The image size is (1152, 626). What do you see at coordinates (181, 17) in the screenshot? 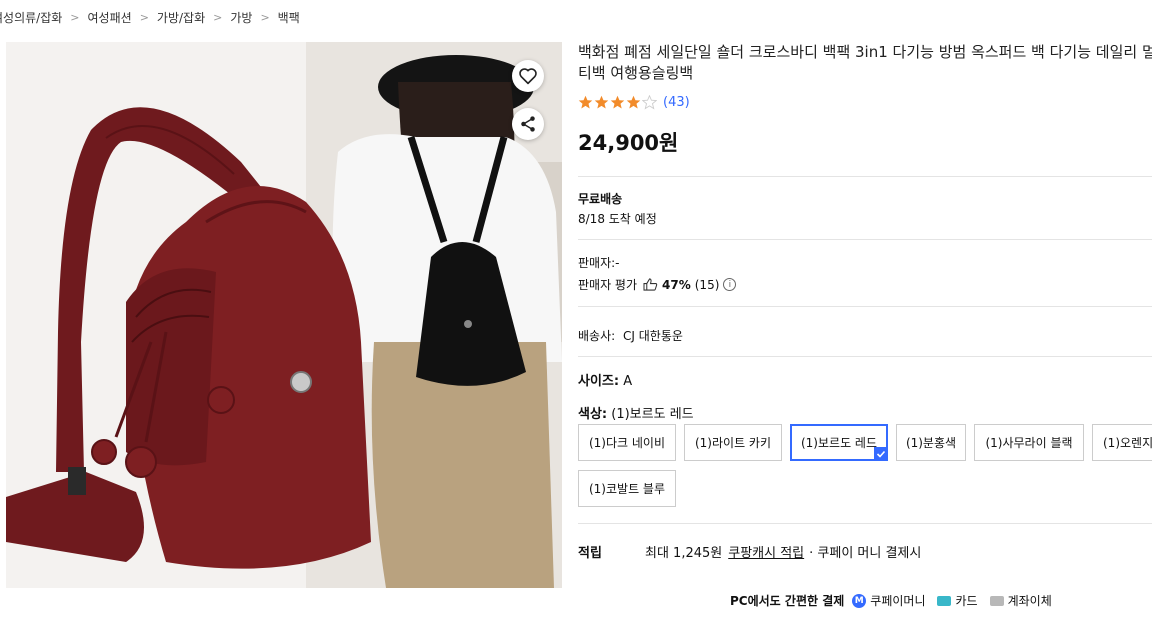
I see `breadcrumb-item: 가방/잡화` at bounding box center [181, 17].